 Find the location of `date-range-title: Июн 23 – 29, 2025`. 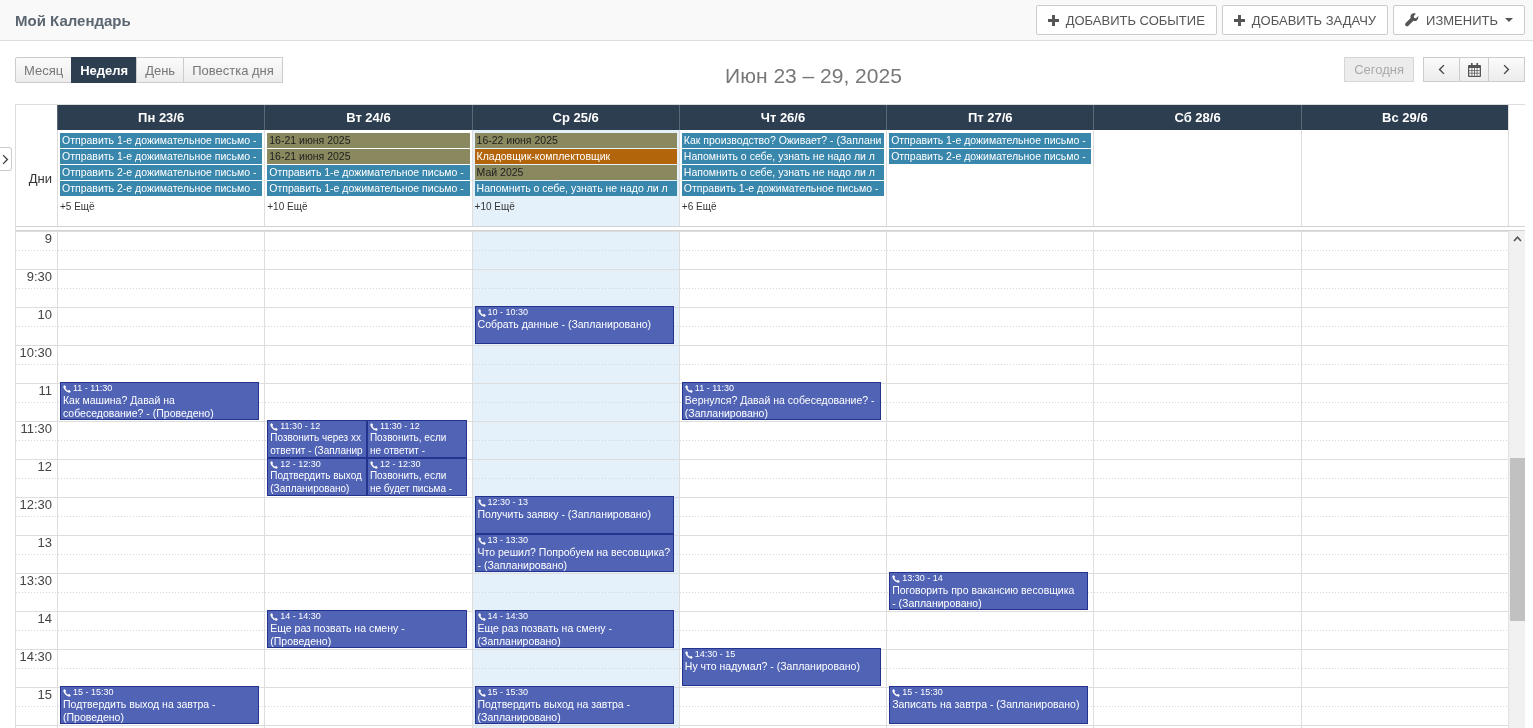

date-range-title: Июн 23 – 29, 2025 is located at coordinates (813, 76).